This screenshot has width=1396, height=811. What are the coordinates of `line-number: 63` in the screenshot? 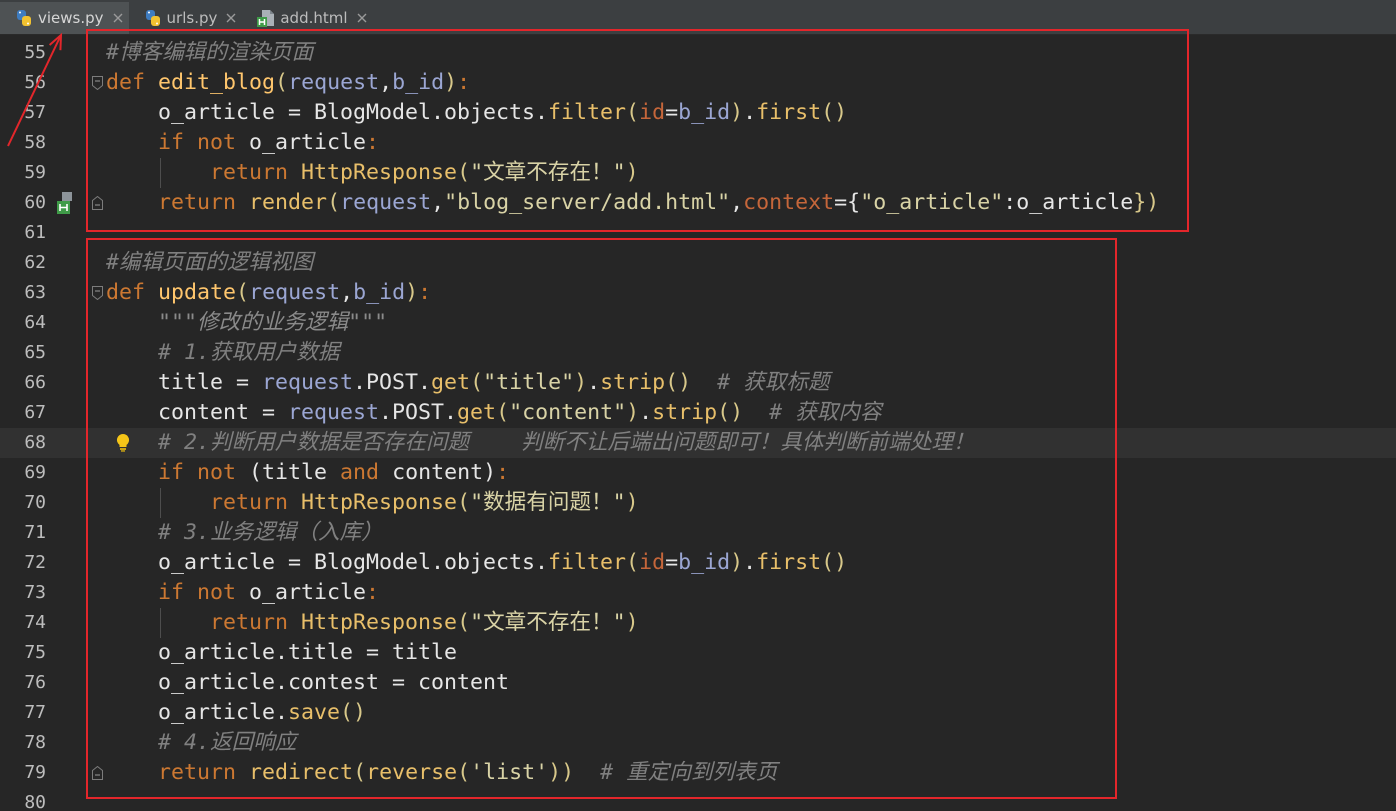 It's located at (35, 292).